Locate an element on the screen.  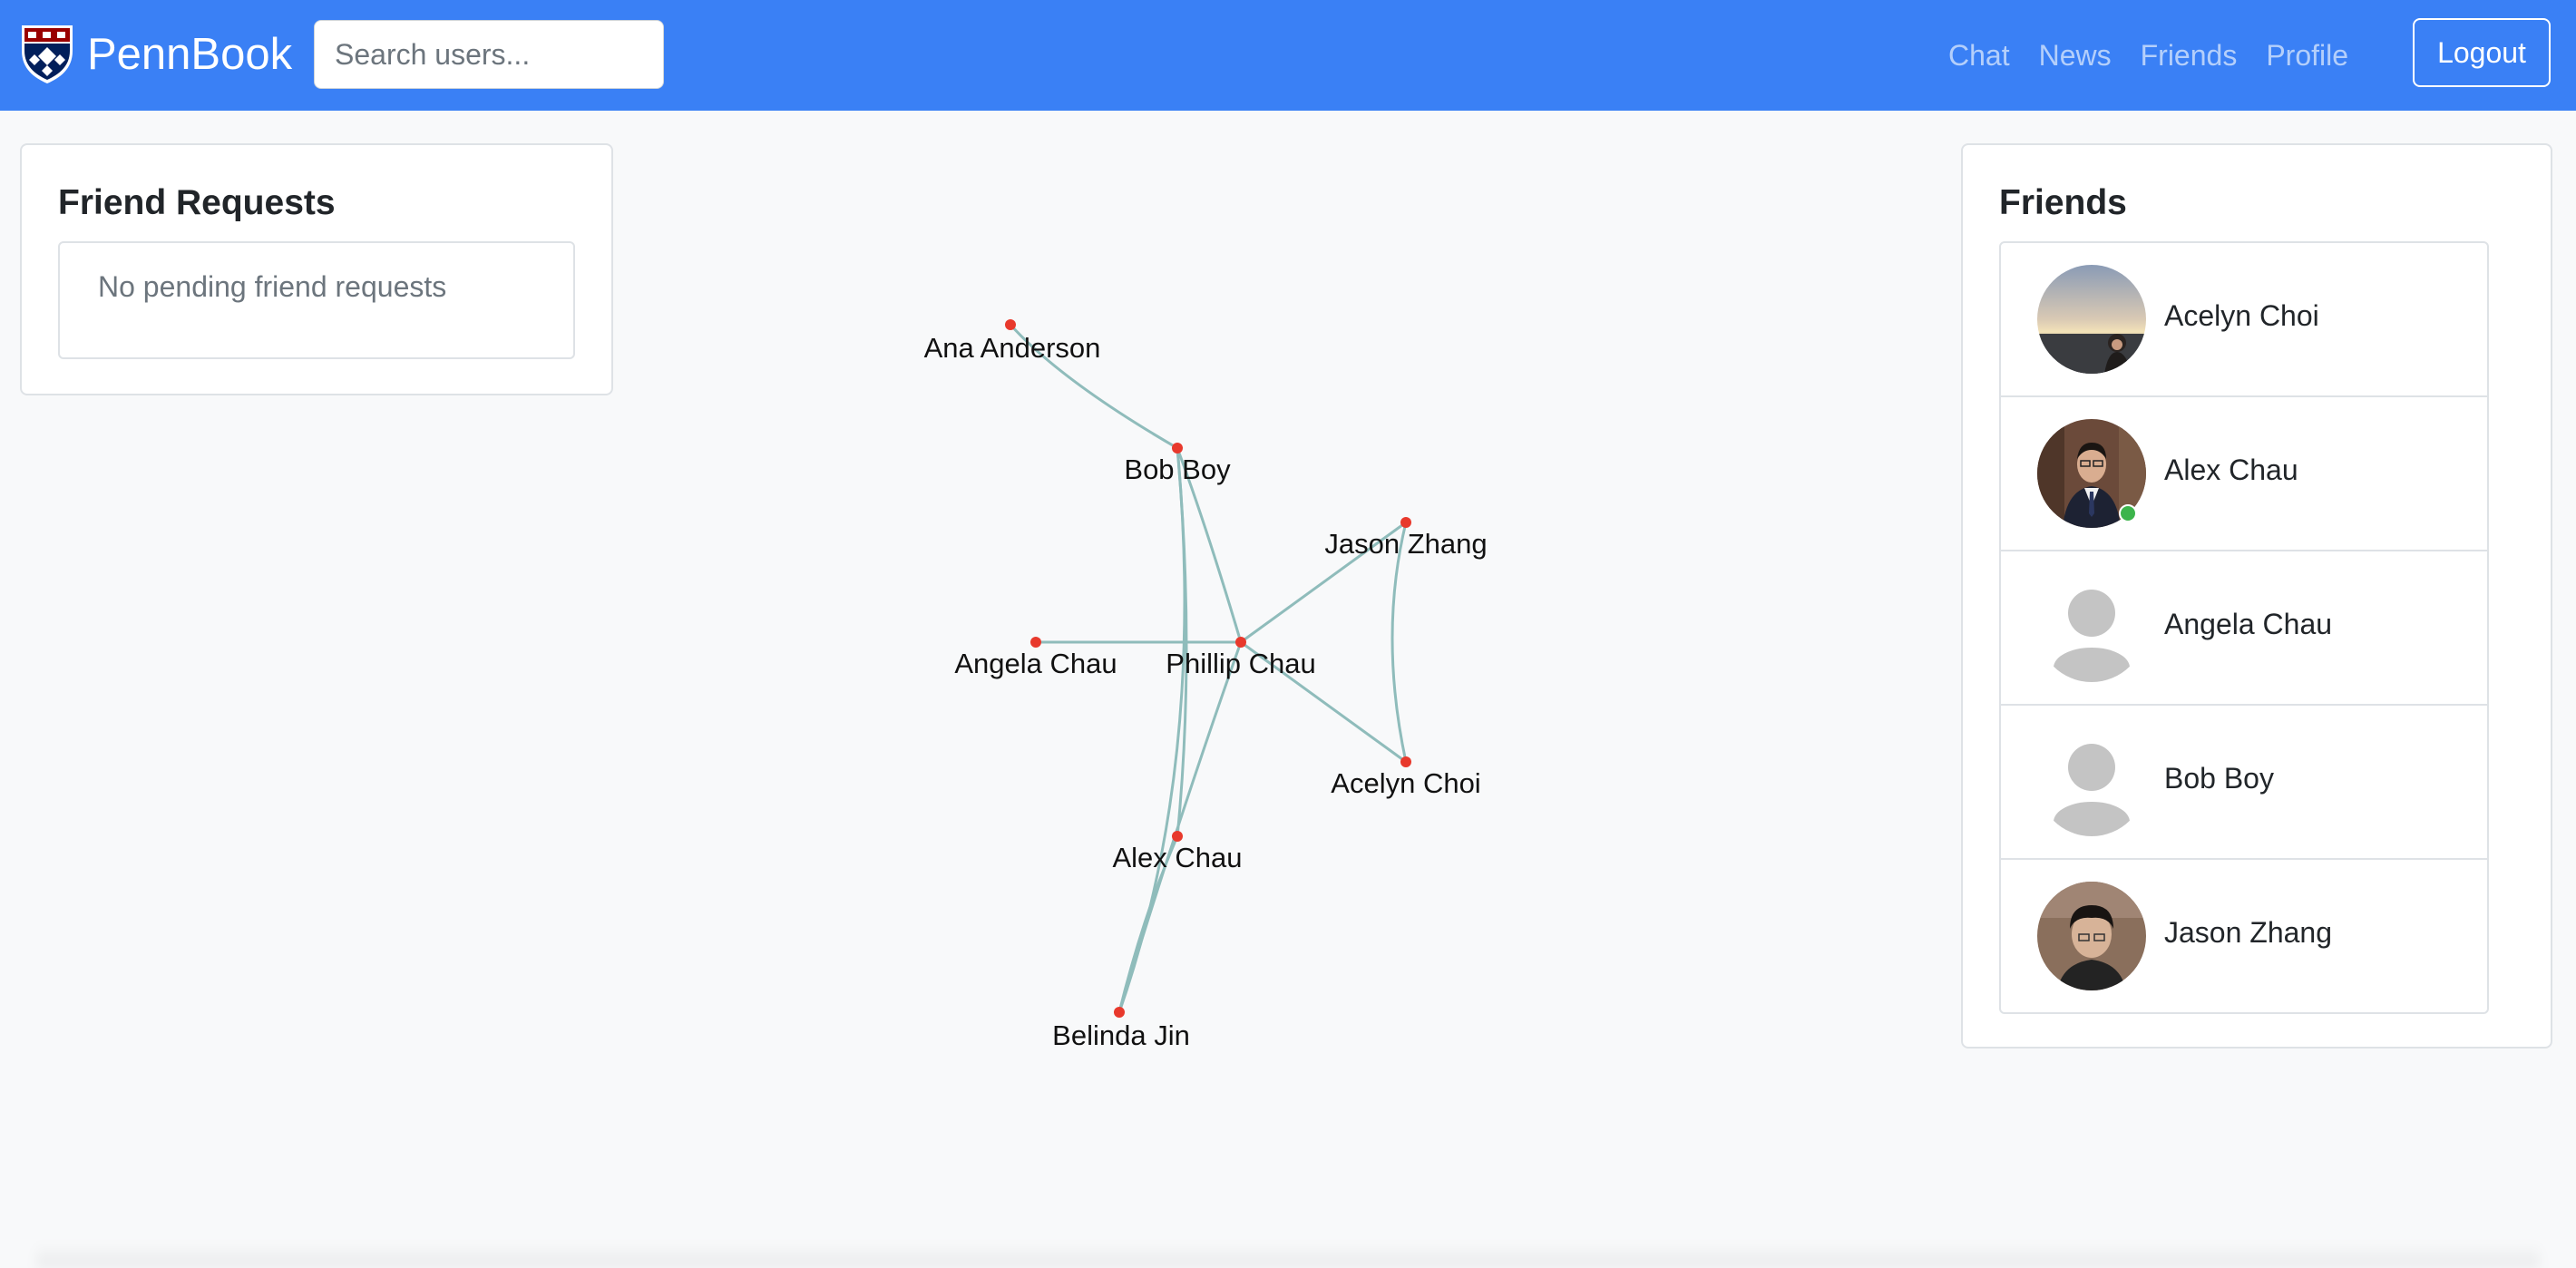
nav-link-profile: Profile is located at coordinates (2307, 56).